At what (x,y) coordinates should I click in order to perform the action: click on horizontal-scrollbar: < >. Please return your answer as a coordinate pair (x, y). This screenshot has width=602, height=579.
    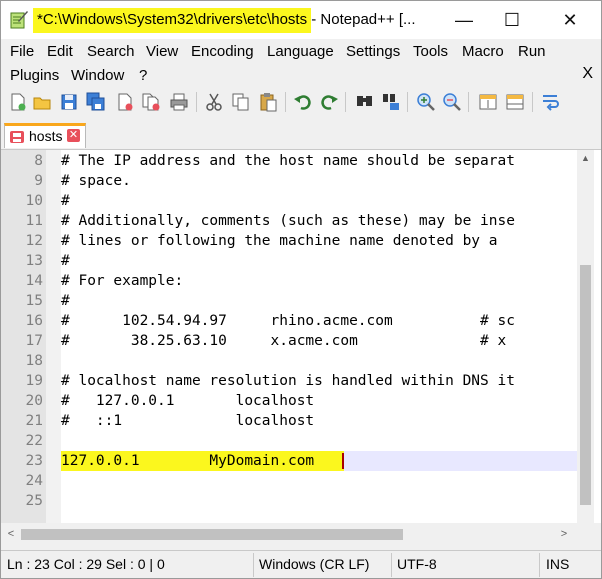
    Looking at the image, I should click on (297, 534).